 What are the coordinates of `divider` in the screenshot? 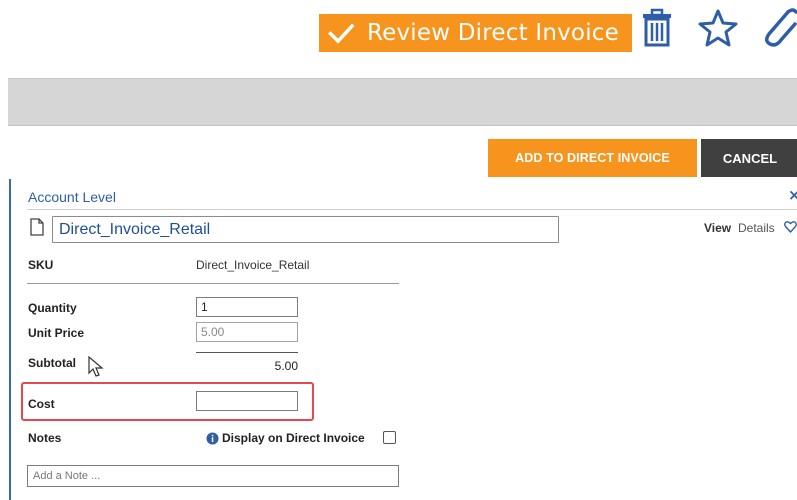 It's located at (213, 283).